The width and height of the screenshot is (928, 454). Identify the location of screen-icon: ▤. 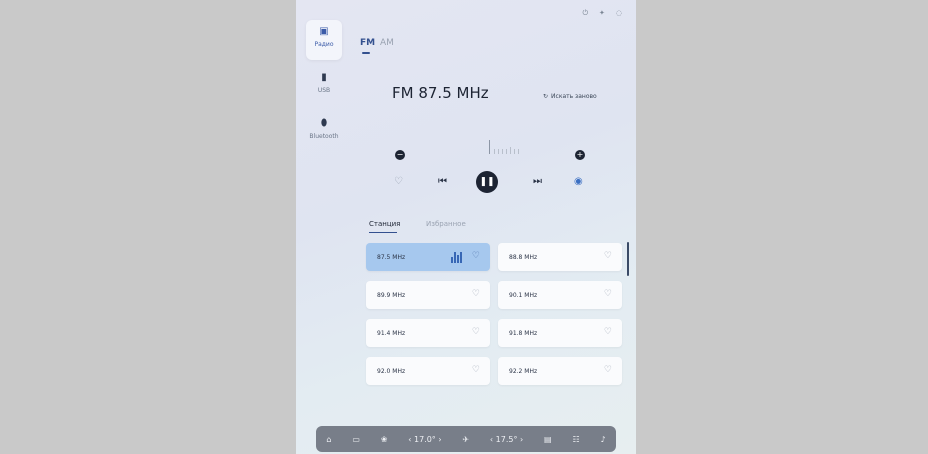
(548, 439).